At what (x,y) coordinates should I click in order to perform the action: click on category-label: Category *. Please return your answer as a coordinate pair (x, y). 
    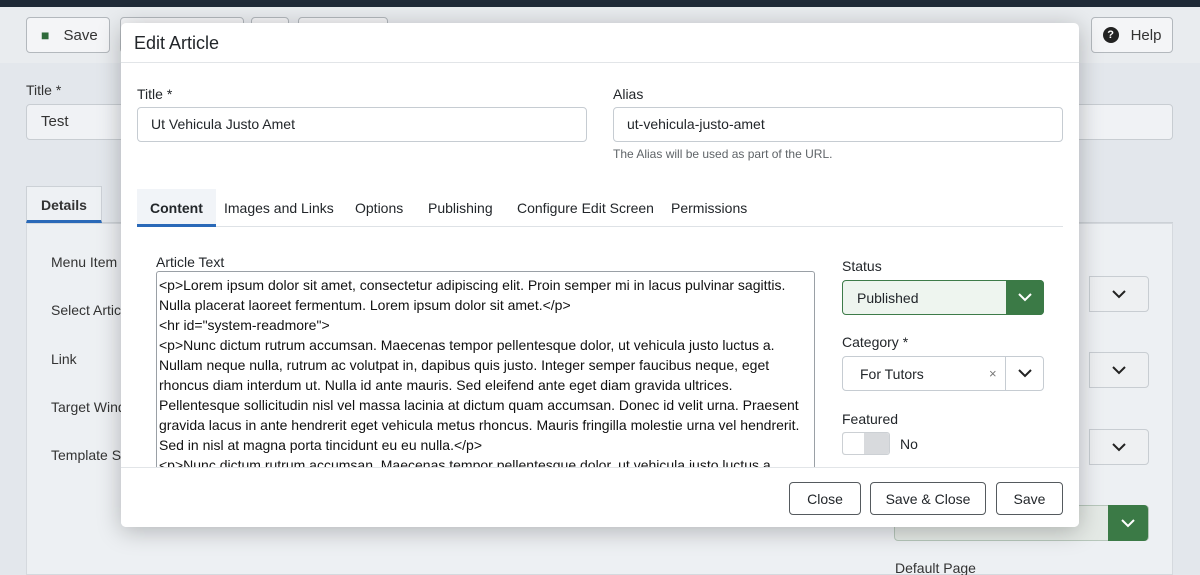
    Looking at the image, I should click on (875, 342).